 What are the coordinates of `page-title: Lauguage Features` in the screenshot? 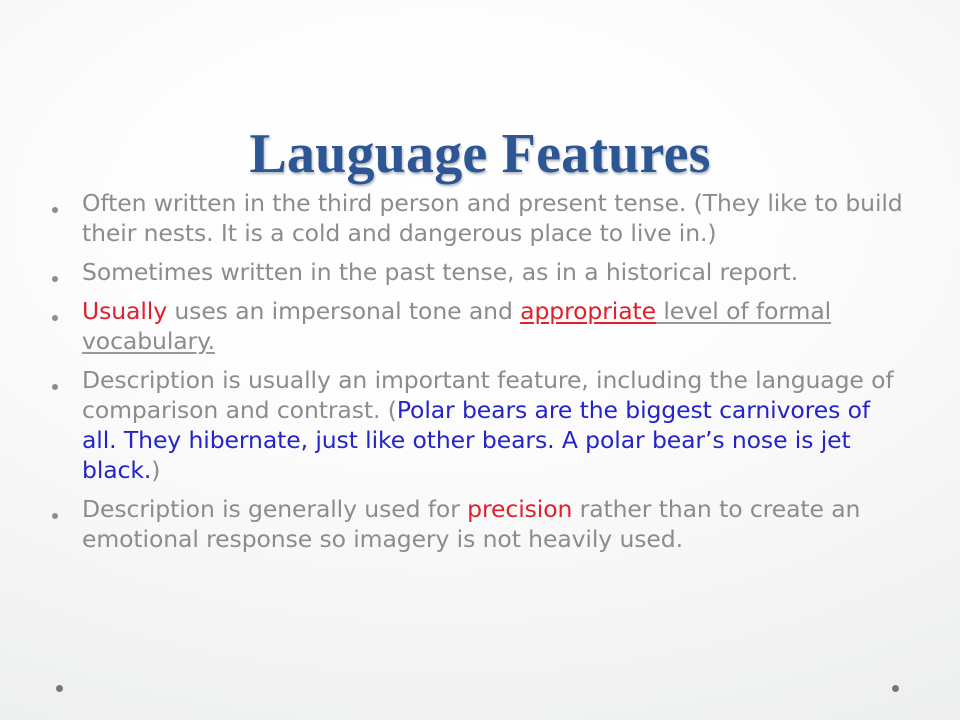 It's located at (480, 153).